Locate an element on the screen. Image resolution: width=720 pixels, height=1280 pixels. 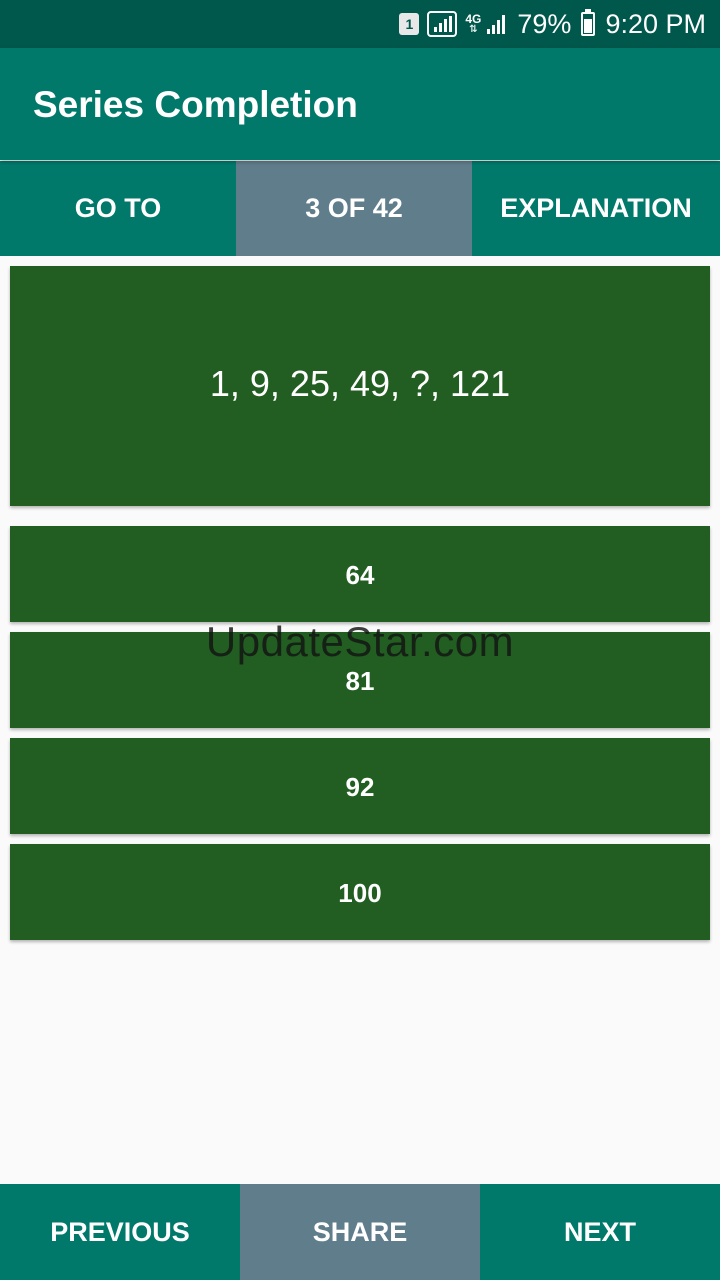
sim-card-icon: 1 is located at coordinates (409, 24).